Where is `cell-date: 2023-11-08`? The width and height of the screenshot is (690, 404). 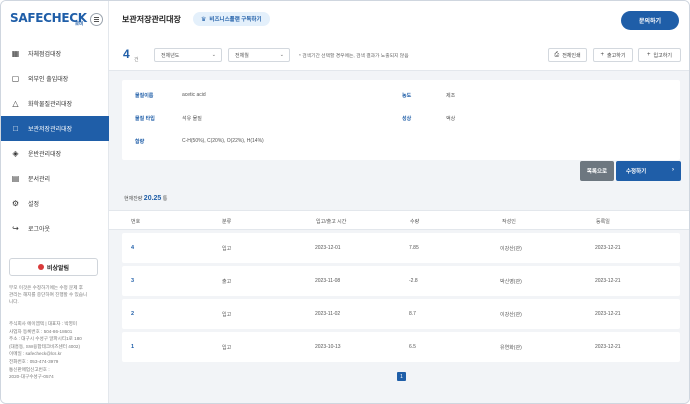
cell-date: 2023-11-08 is located at coordinates (328, 281).